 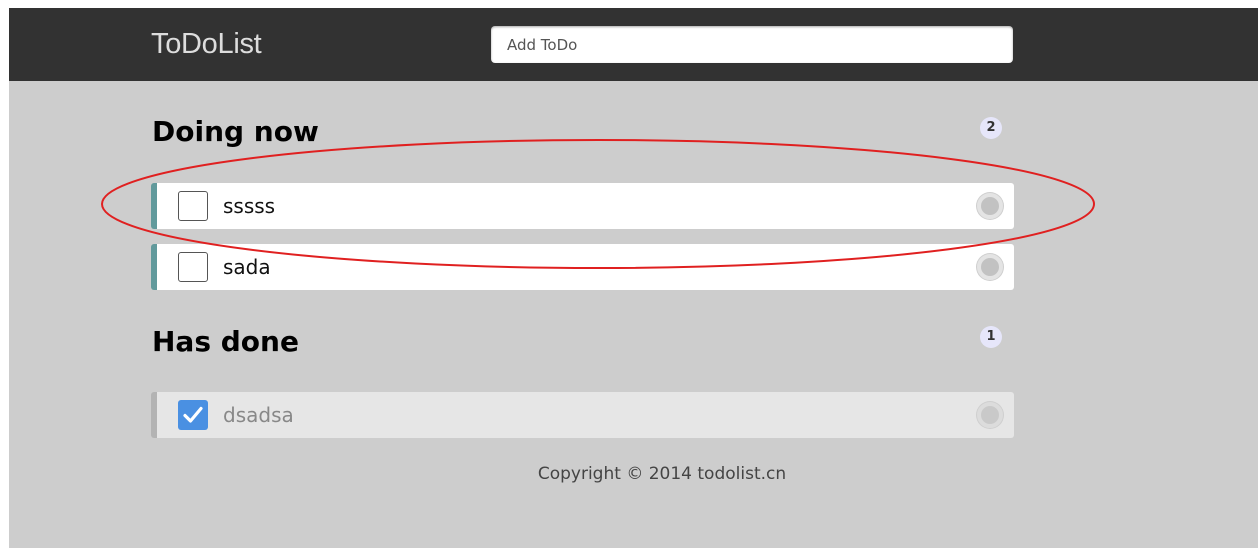 I want to click on checkmark-glyph, so click(x=193, y=414).